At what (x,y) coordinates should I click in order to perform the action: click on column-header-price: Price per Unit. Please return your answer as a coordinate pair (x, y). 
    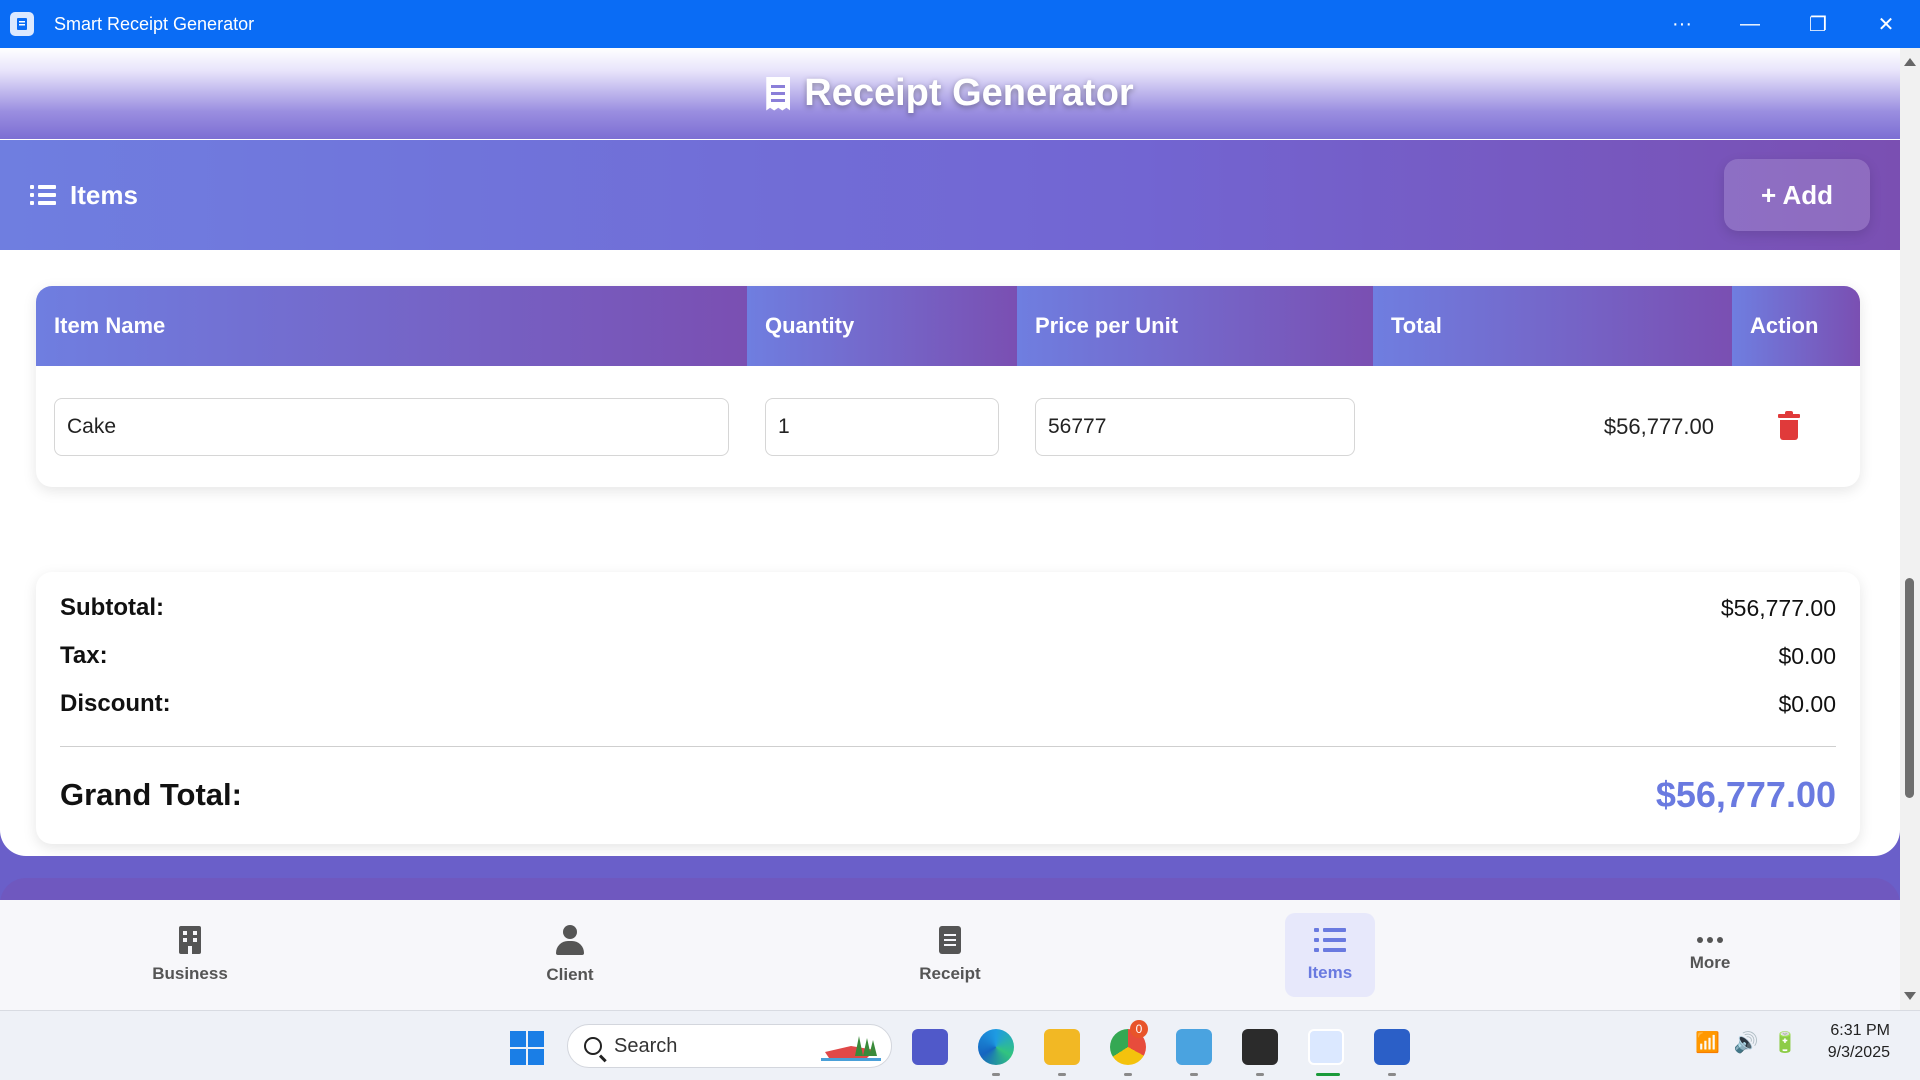
    Looking at the image, I should click on (1195, 326).